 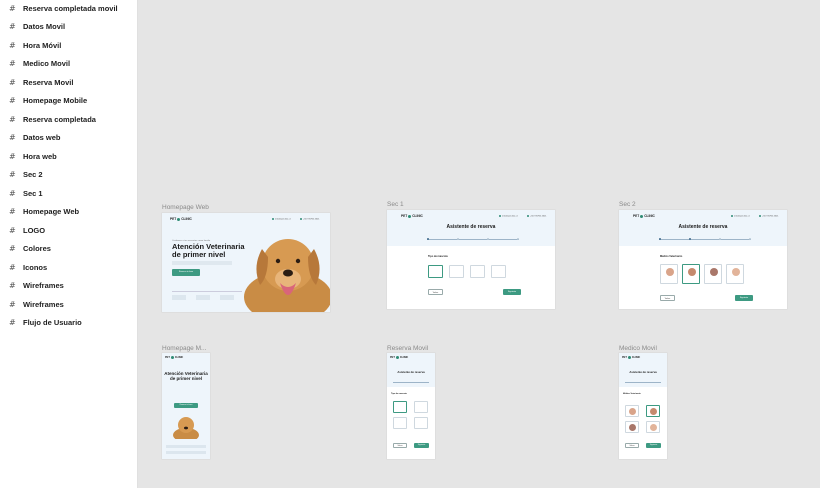 I want to click on layer-item: # Iconos, so click(x=69, y=267).